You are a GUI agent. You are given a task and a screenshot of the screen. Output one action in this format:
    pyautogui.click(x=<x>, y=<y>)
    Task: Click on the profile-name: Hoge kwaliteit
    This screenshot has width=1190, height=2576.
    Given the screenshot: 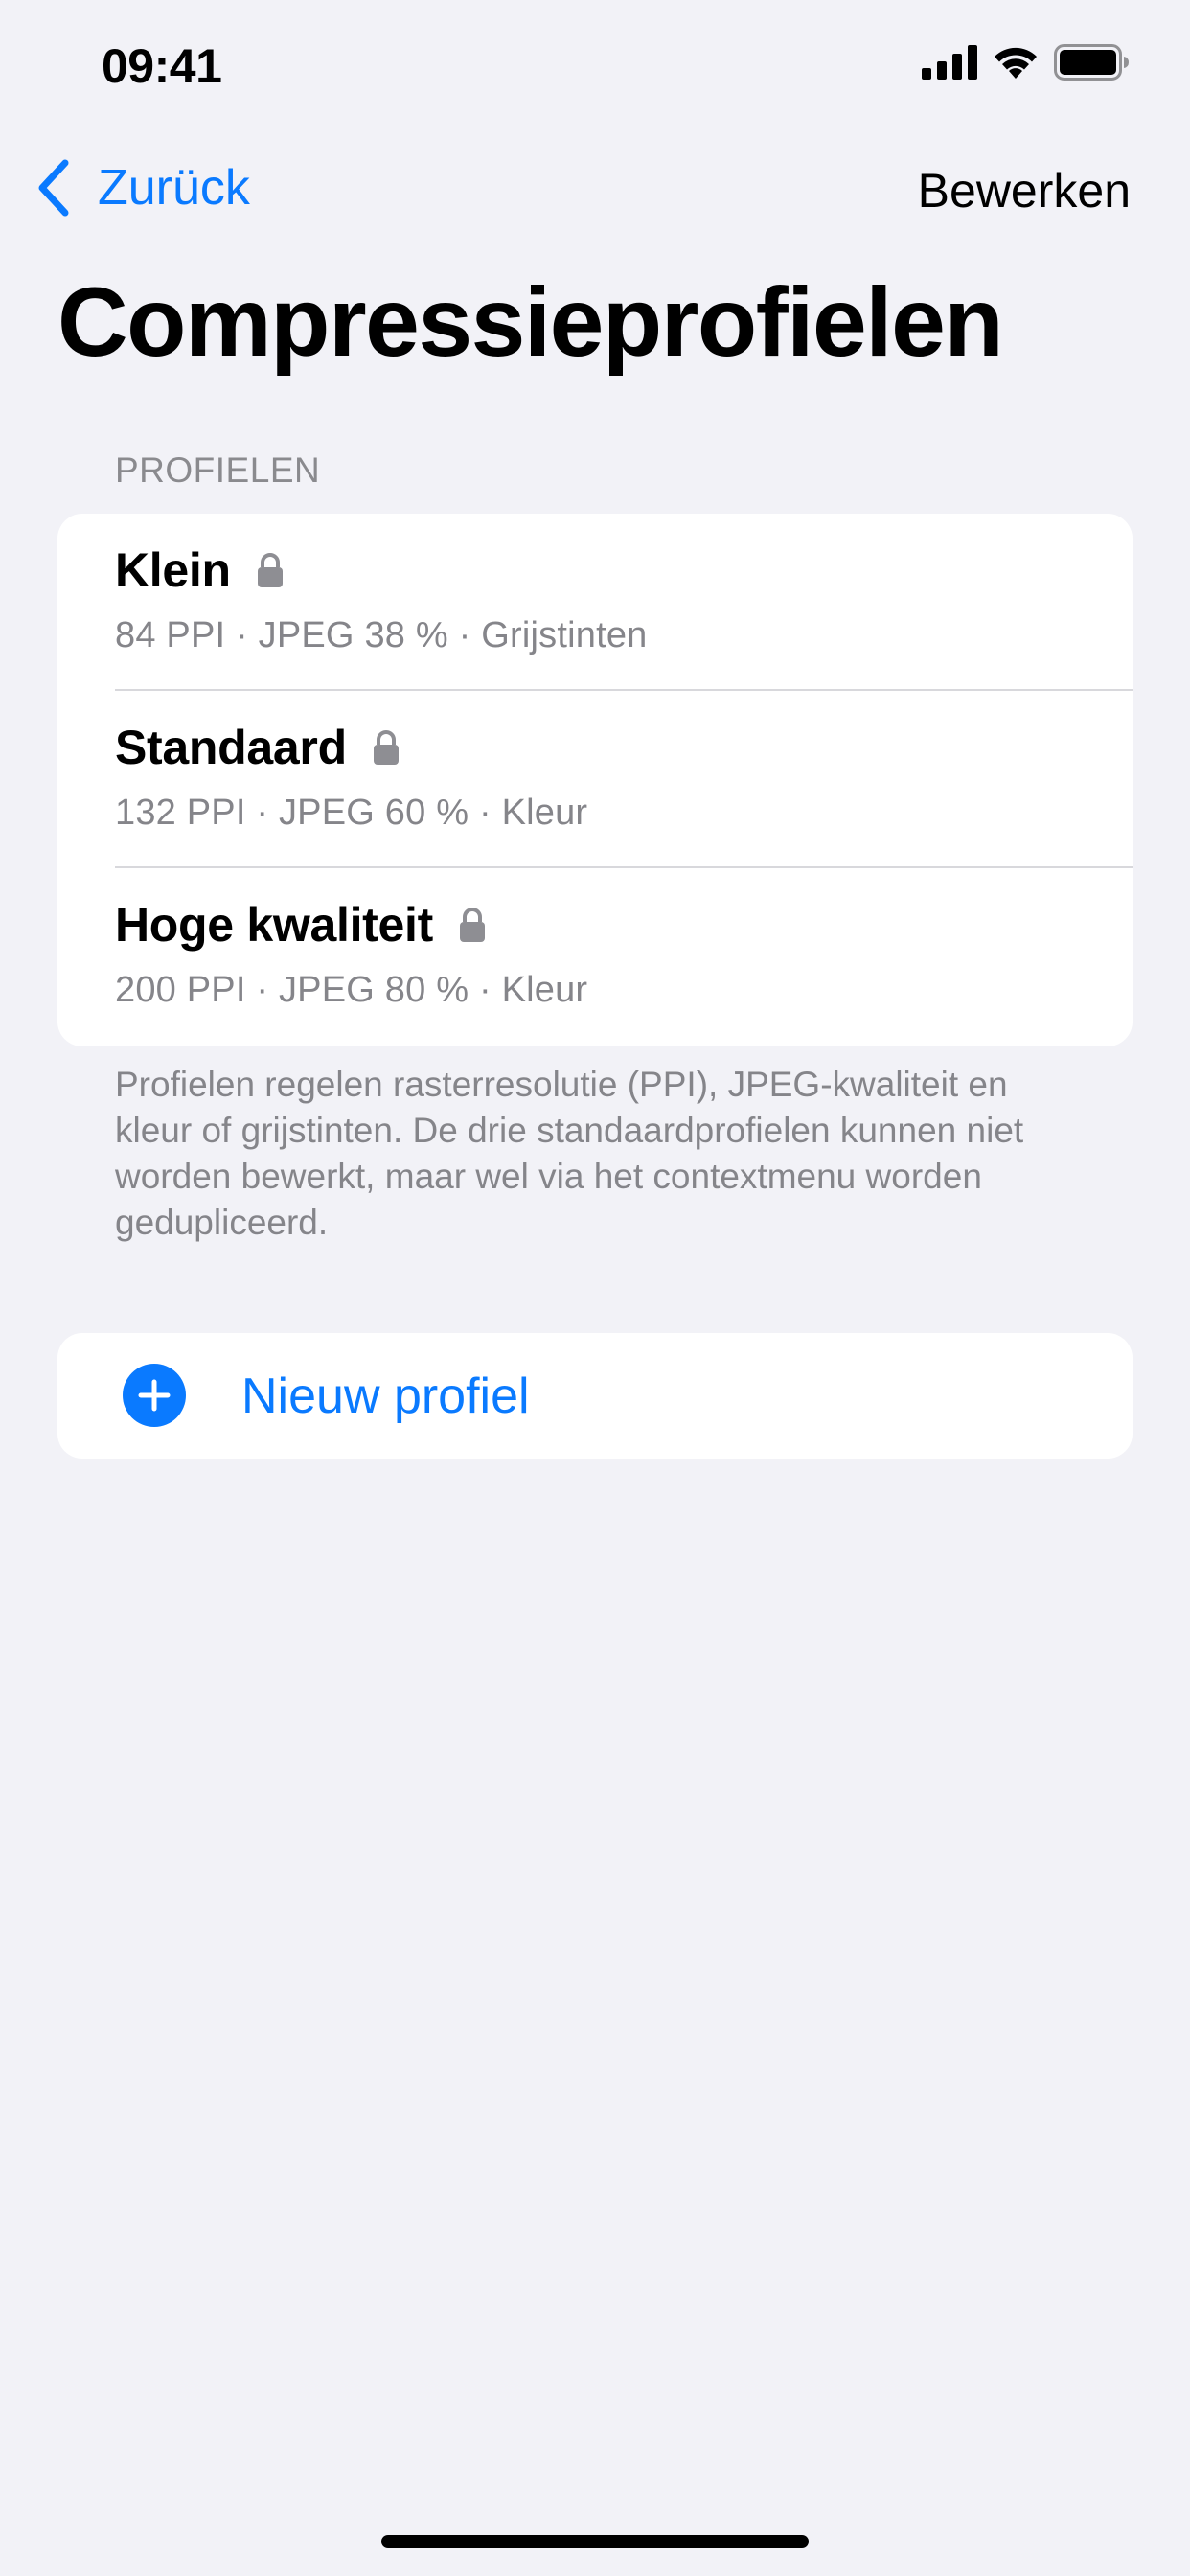 What is the action you would take?
    pyautogui.click(x=274, y=925)
    